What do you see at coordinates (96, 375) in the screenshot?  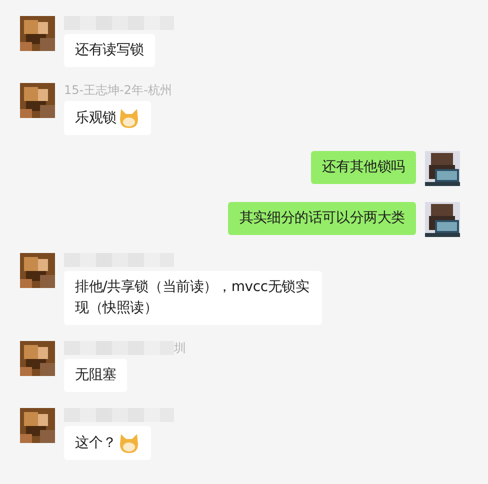 I see `message-bubble: 无阻塞` at bounding box center [96, 375].